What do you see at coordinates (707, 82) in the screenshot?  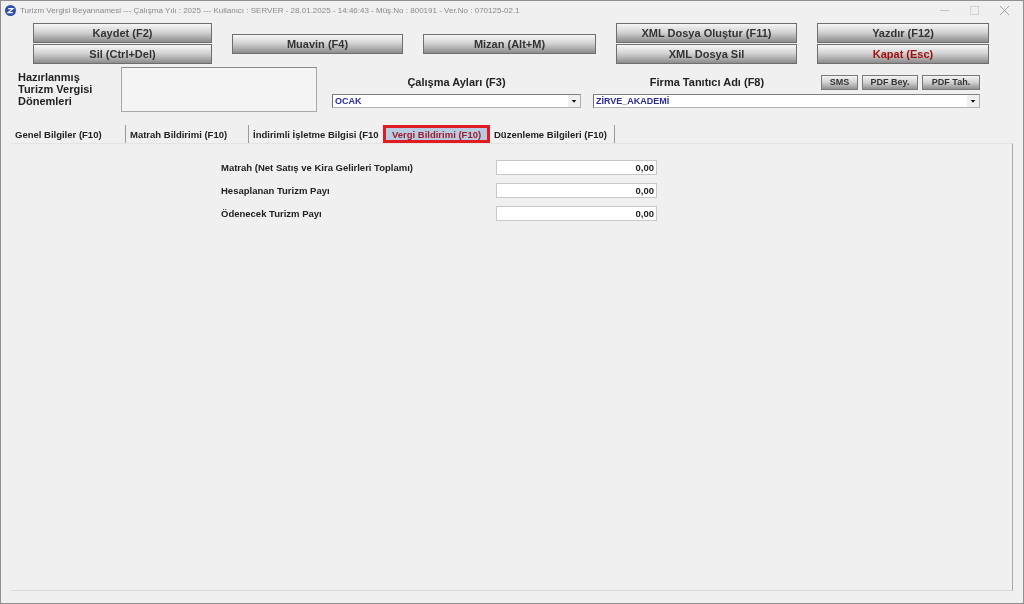 I see `company-label: Firma Tanıtıcı Adı (F8)` at bounding box center [707, 82].